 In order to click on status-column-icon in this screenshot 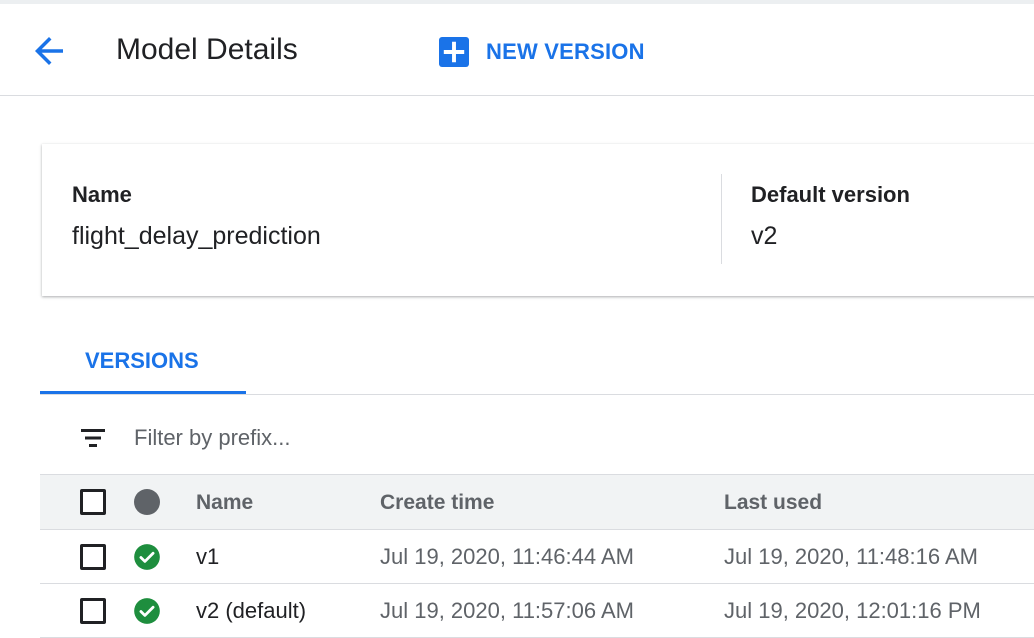, I will do `click(147, 502)`.